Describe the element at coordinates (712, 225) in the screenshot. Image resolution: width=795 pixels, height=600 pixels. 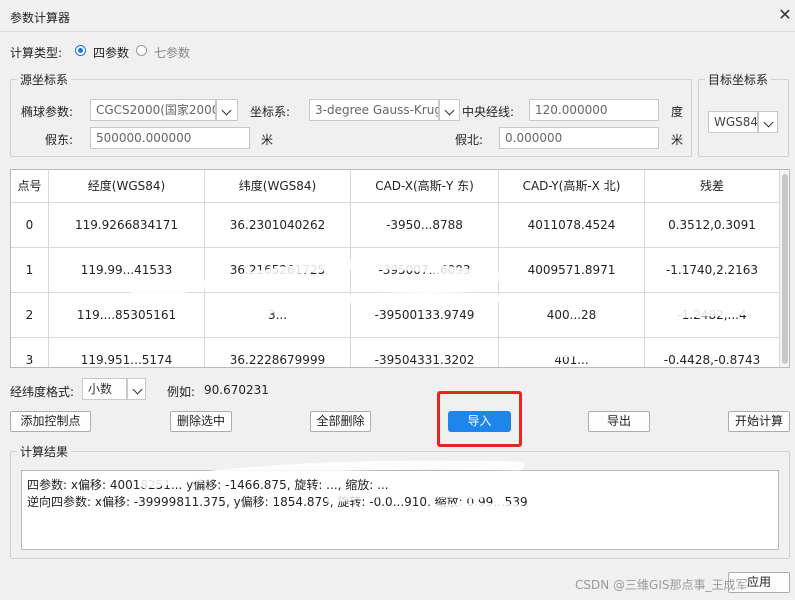
I see `table-cell: 0.3512,0.3091` at that location.